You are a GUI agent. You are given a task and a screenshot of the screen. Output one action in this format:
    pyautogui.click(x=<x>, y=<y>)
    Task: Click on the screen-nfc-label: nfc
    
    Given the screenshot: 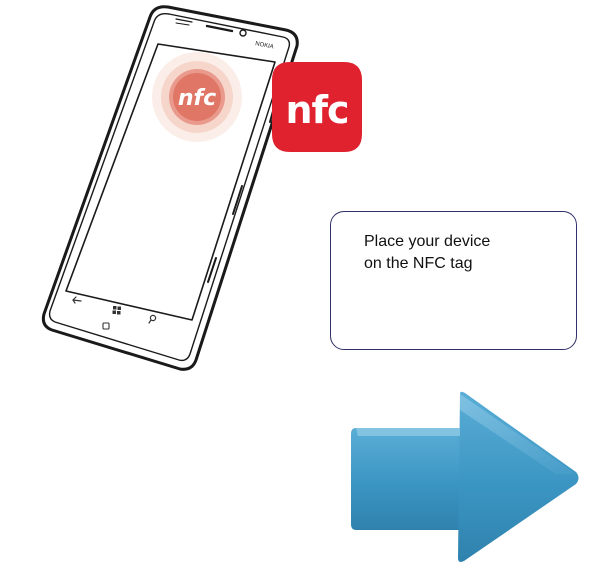 What is the action you would take?
    pyautogui.click(x=197, y=98)
    